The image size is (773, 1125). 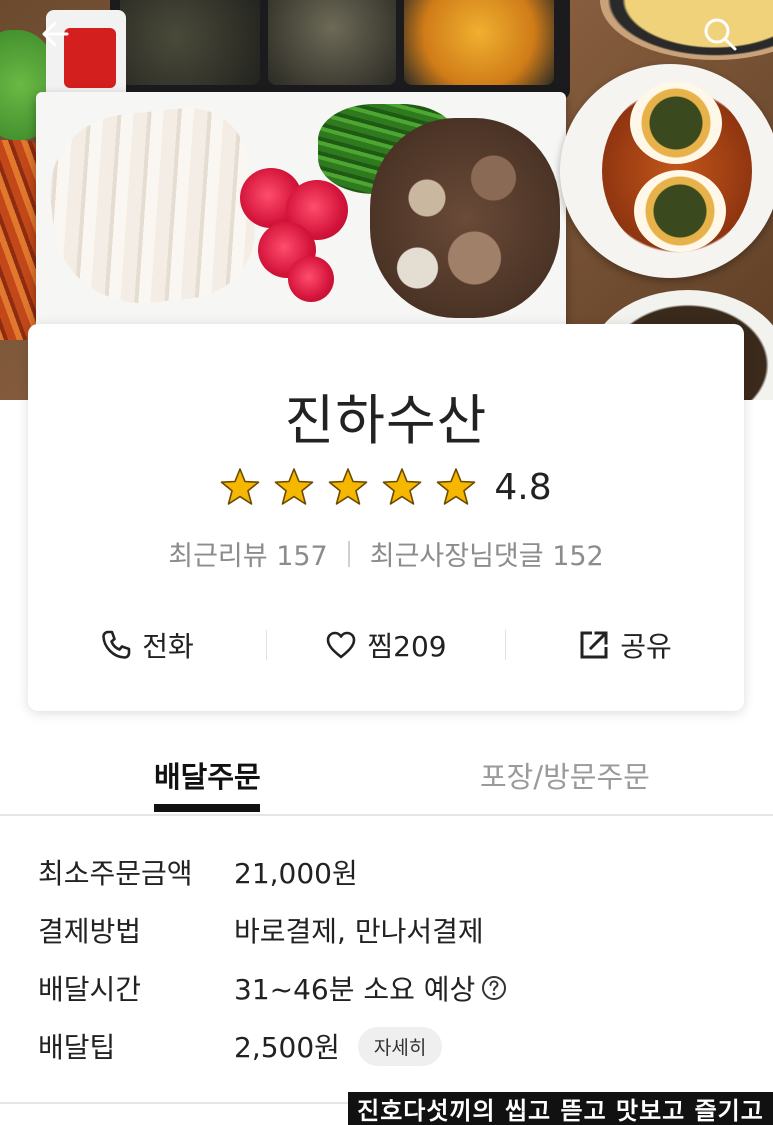 What do you see at coordinates (90, 989) in the screenshot?
I see `delivery-time-label: 배달시간` at bounding box center [90, 989].